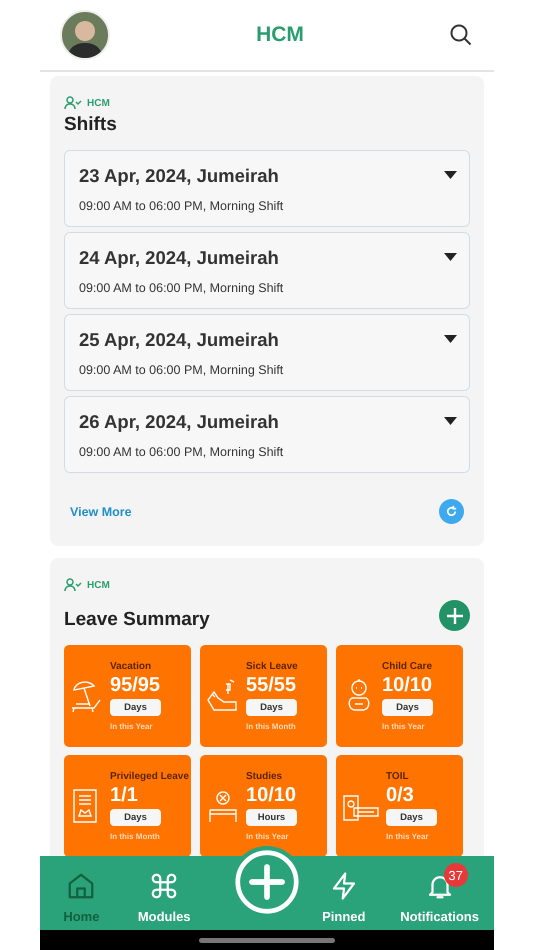  Describe the element at coordinates (456, 875) in the screenshot. I see `notification-badge: 37` at that location.